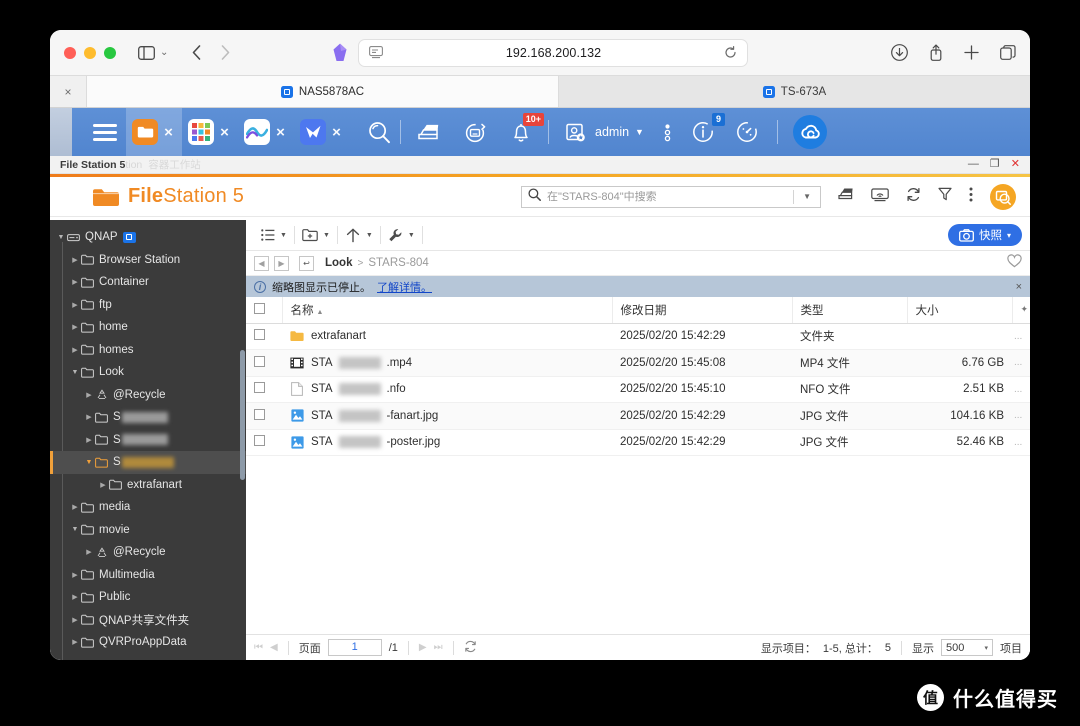  Describe the element at coordinates (960, 310) in the screenshot. I see `column-header-size: 大小` at that location.